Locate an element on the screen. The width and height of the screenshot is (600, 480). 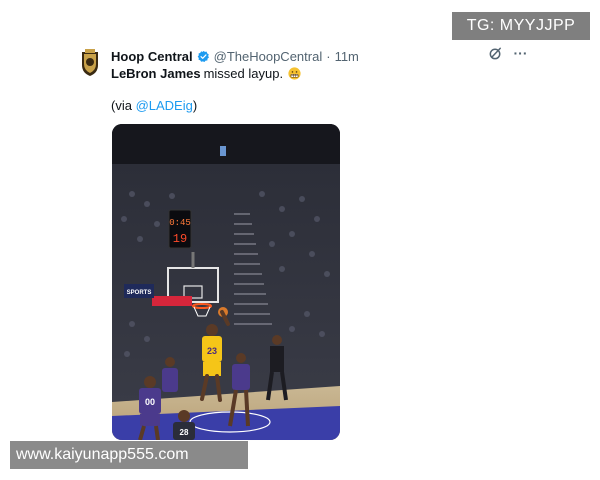
watermark-telegram: TG: MYYJJPP is located at coordinates (521, 26).